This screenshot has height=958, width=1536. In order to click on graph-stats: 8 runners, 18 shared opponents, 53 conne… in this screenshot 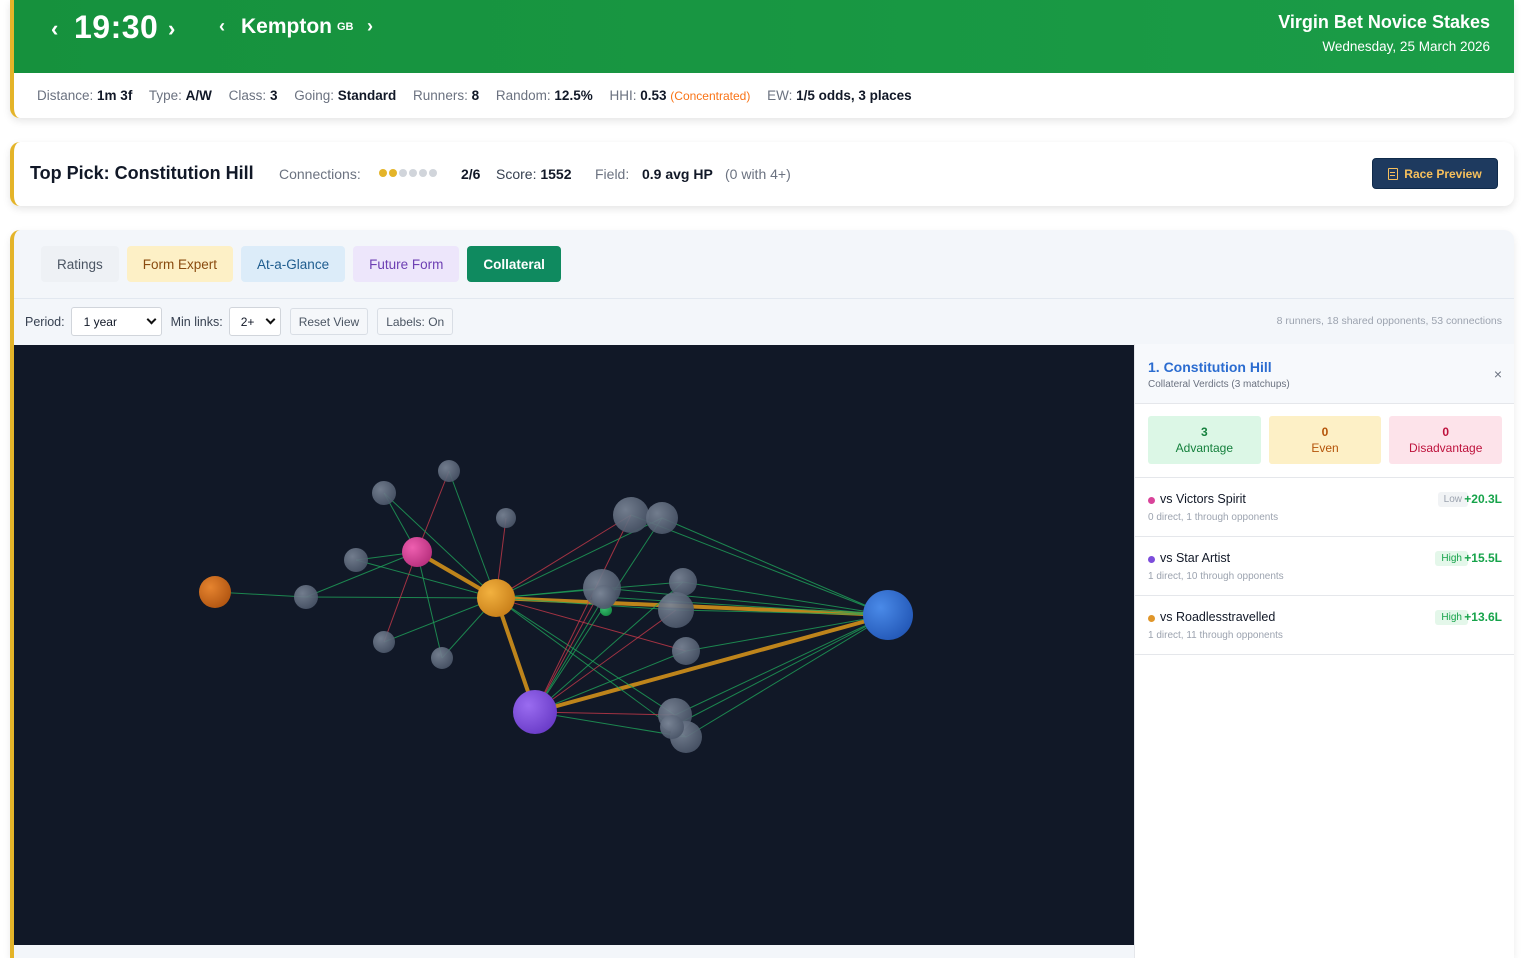, I will do `click(1389, 321)`.